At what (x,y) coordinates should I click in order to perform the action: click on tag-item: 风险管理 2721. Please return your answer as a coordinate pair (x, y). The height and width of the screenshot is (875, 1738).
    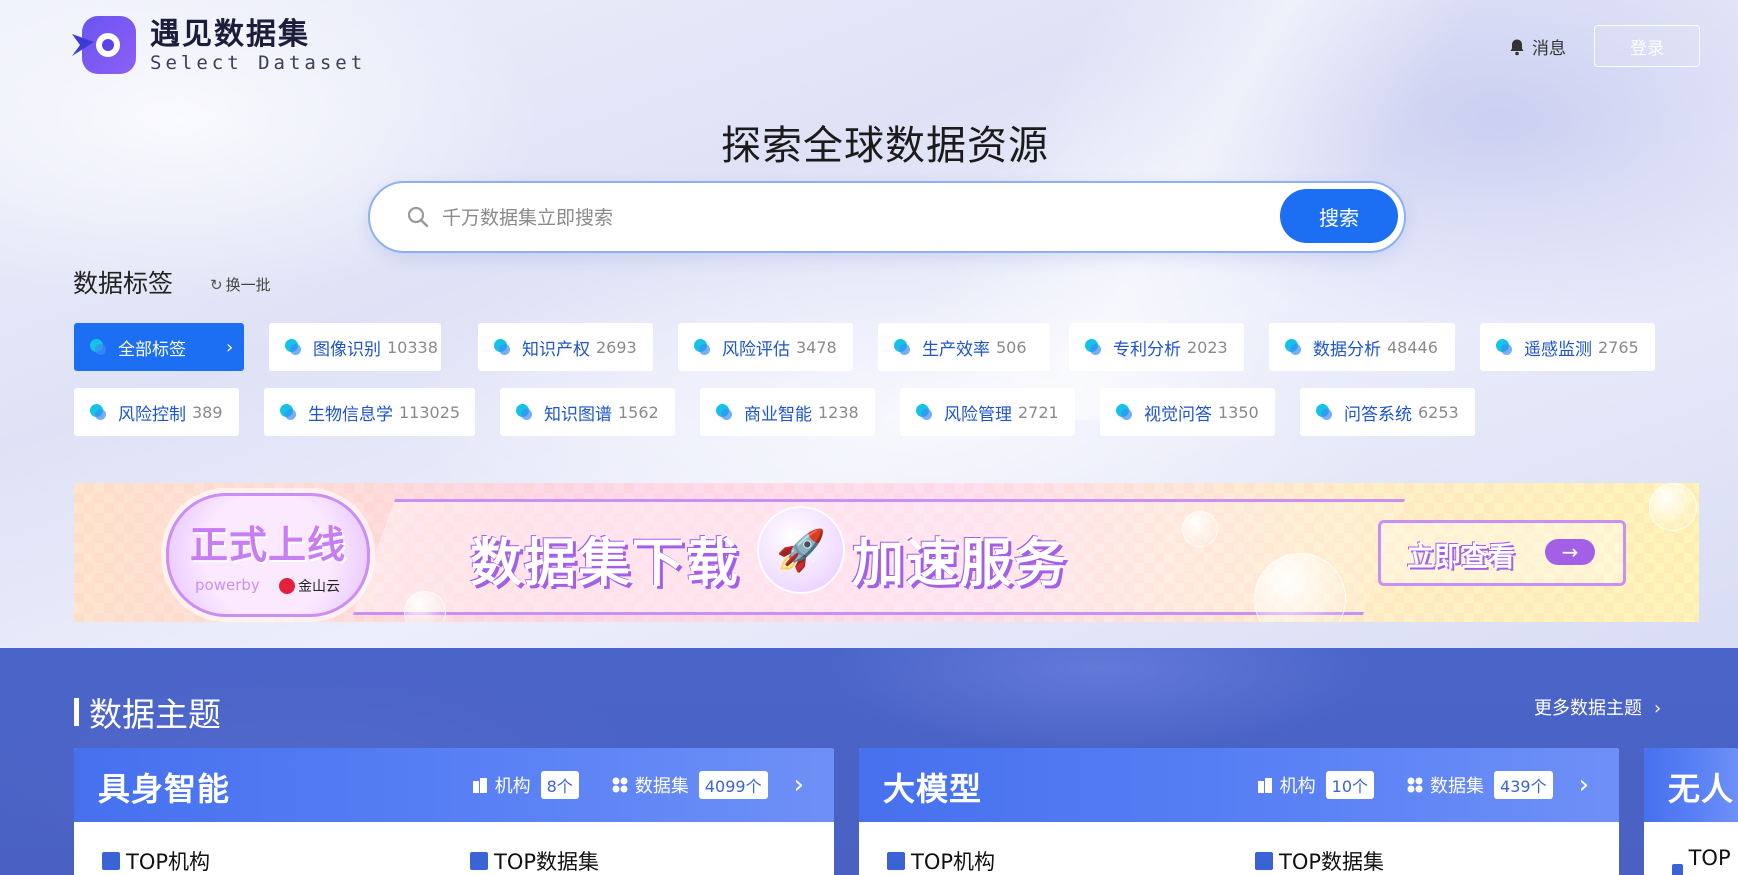
    Looking at the image, I should click on (987, 412).